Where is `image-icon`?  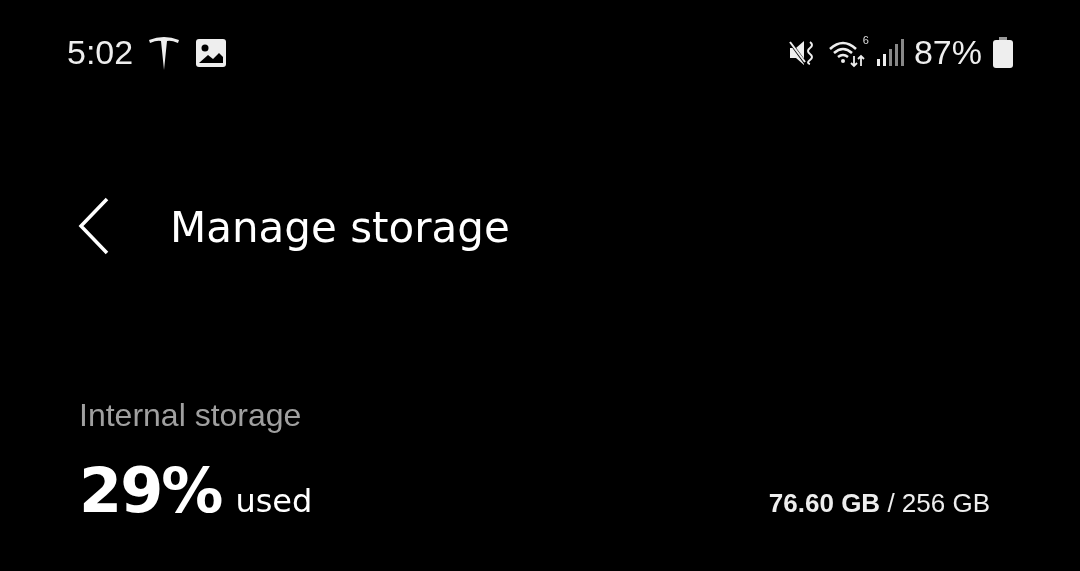 image-icon is located at coordinates (211, 52).